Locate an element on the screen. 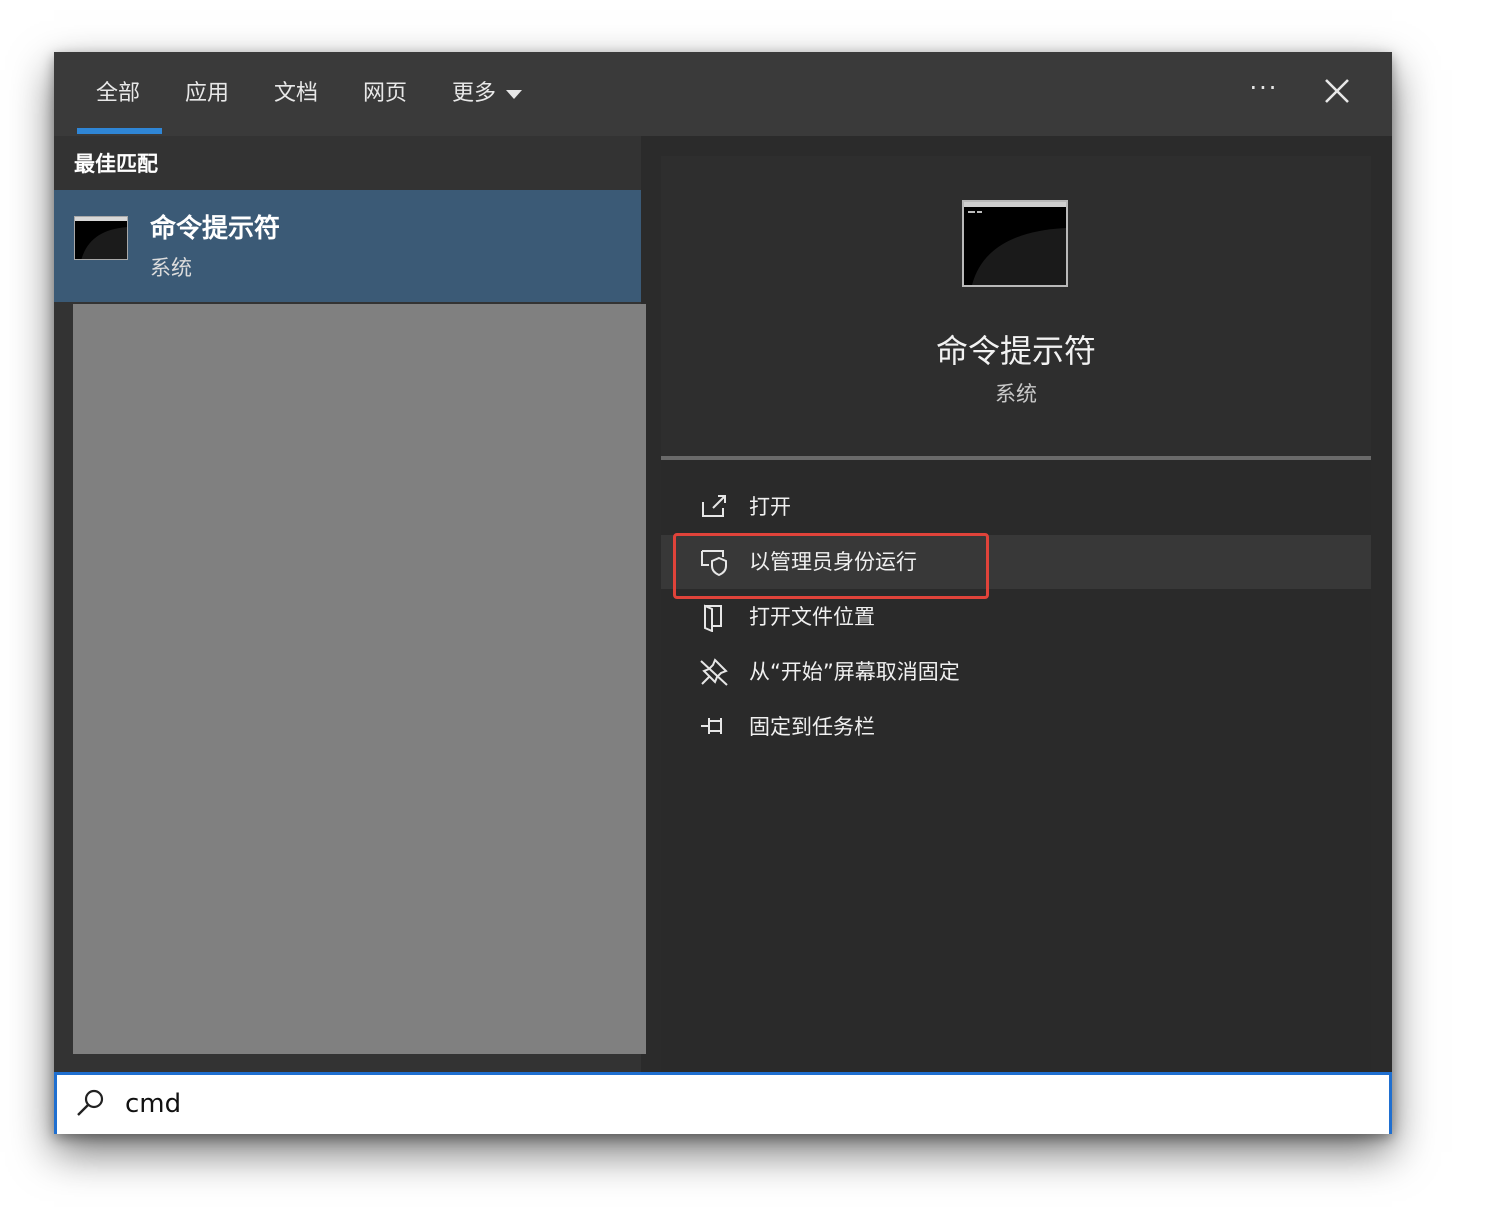 The image size is (1507, 1207). tab-all: 全部 is located at coordinates (118, 94).